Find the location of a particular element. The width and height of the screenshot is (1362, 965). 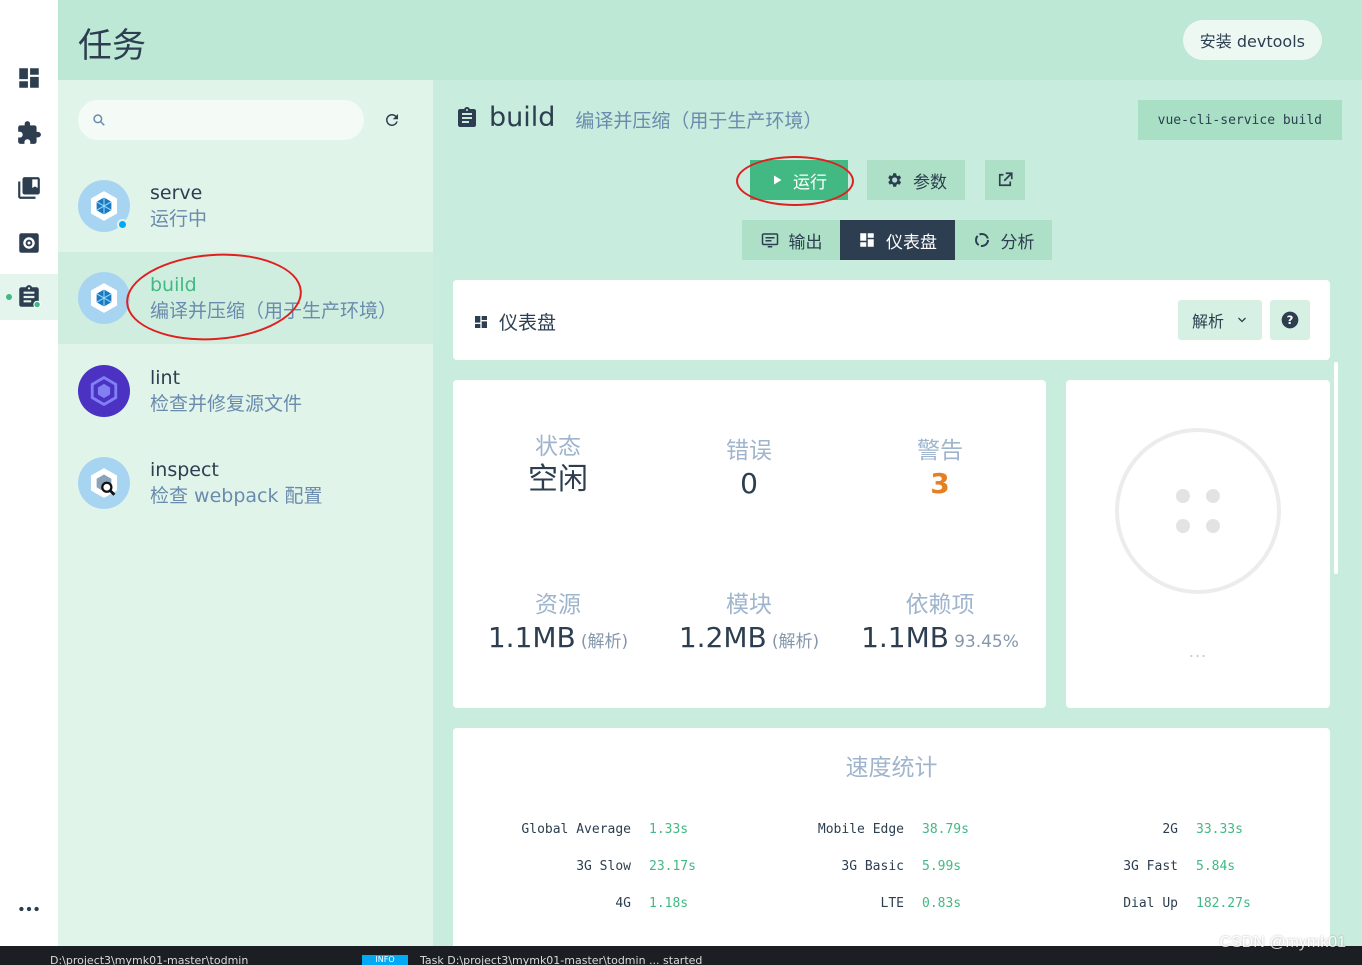

run-button: 运行 is located at coordinates (799, 180).